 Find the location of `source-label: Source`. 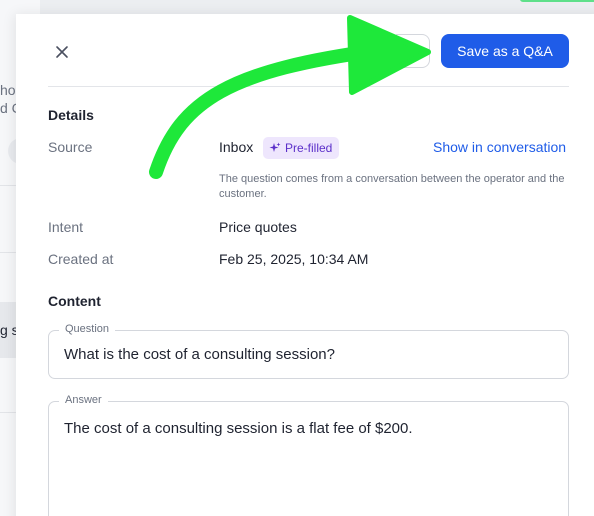

source-label: Source is located at coordinates (70, 147).